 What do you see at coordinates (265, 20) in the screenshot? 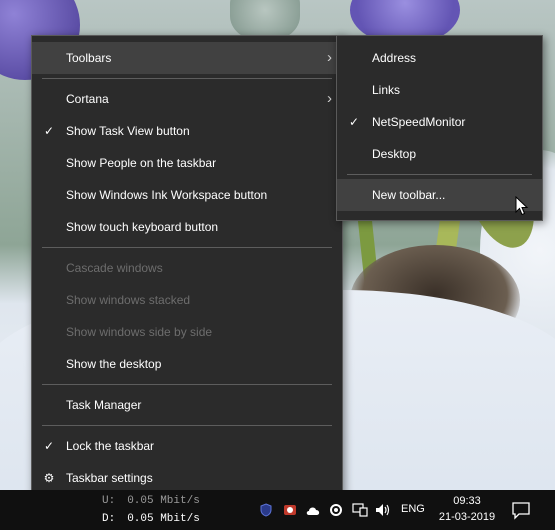
I see `wallpaper-flower` at bounding box center [265, 20].